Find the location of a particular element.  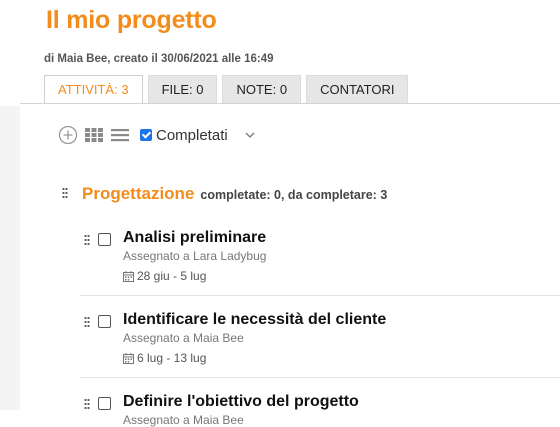

section-stats: completate: 0, da completare: 3 is located at coordinates (294, 195).